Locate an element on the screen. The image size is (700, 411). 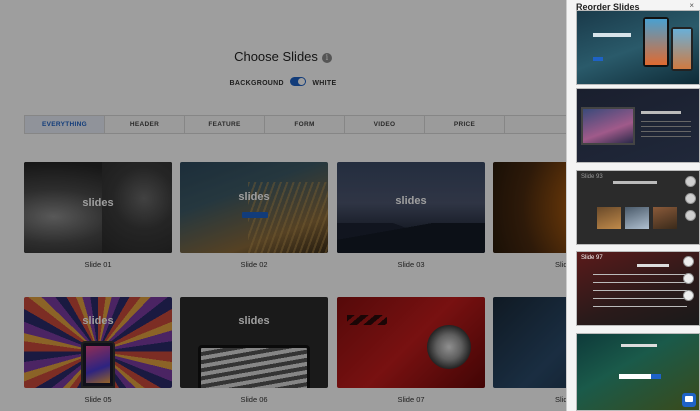
delete-icon is located at coordinates (690, 215).